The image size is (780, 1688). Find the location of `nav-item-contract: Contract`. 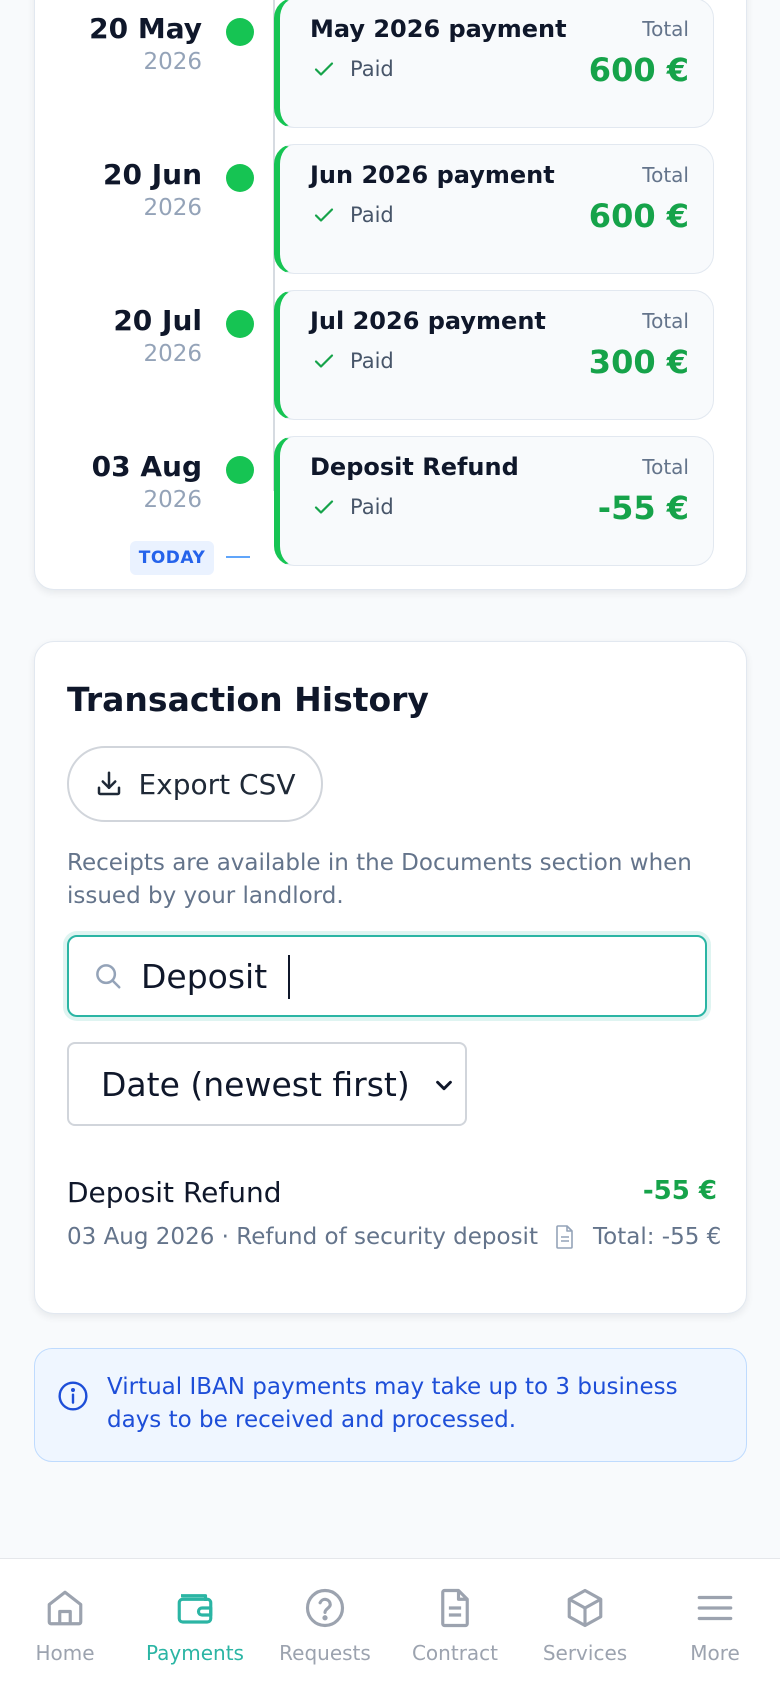

nav-item-contract: Contract is located at coordinates (455, 1623).